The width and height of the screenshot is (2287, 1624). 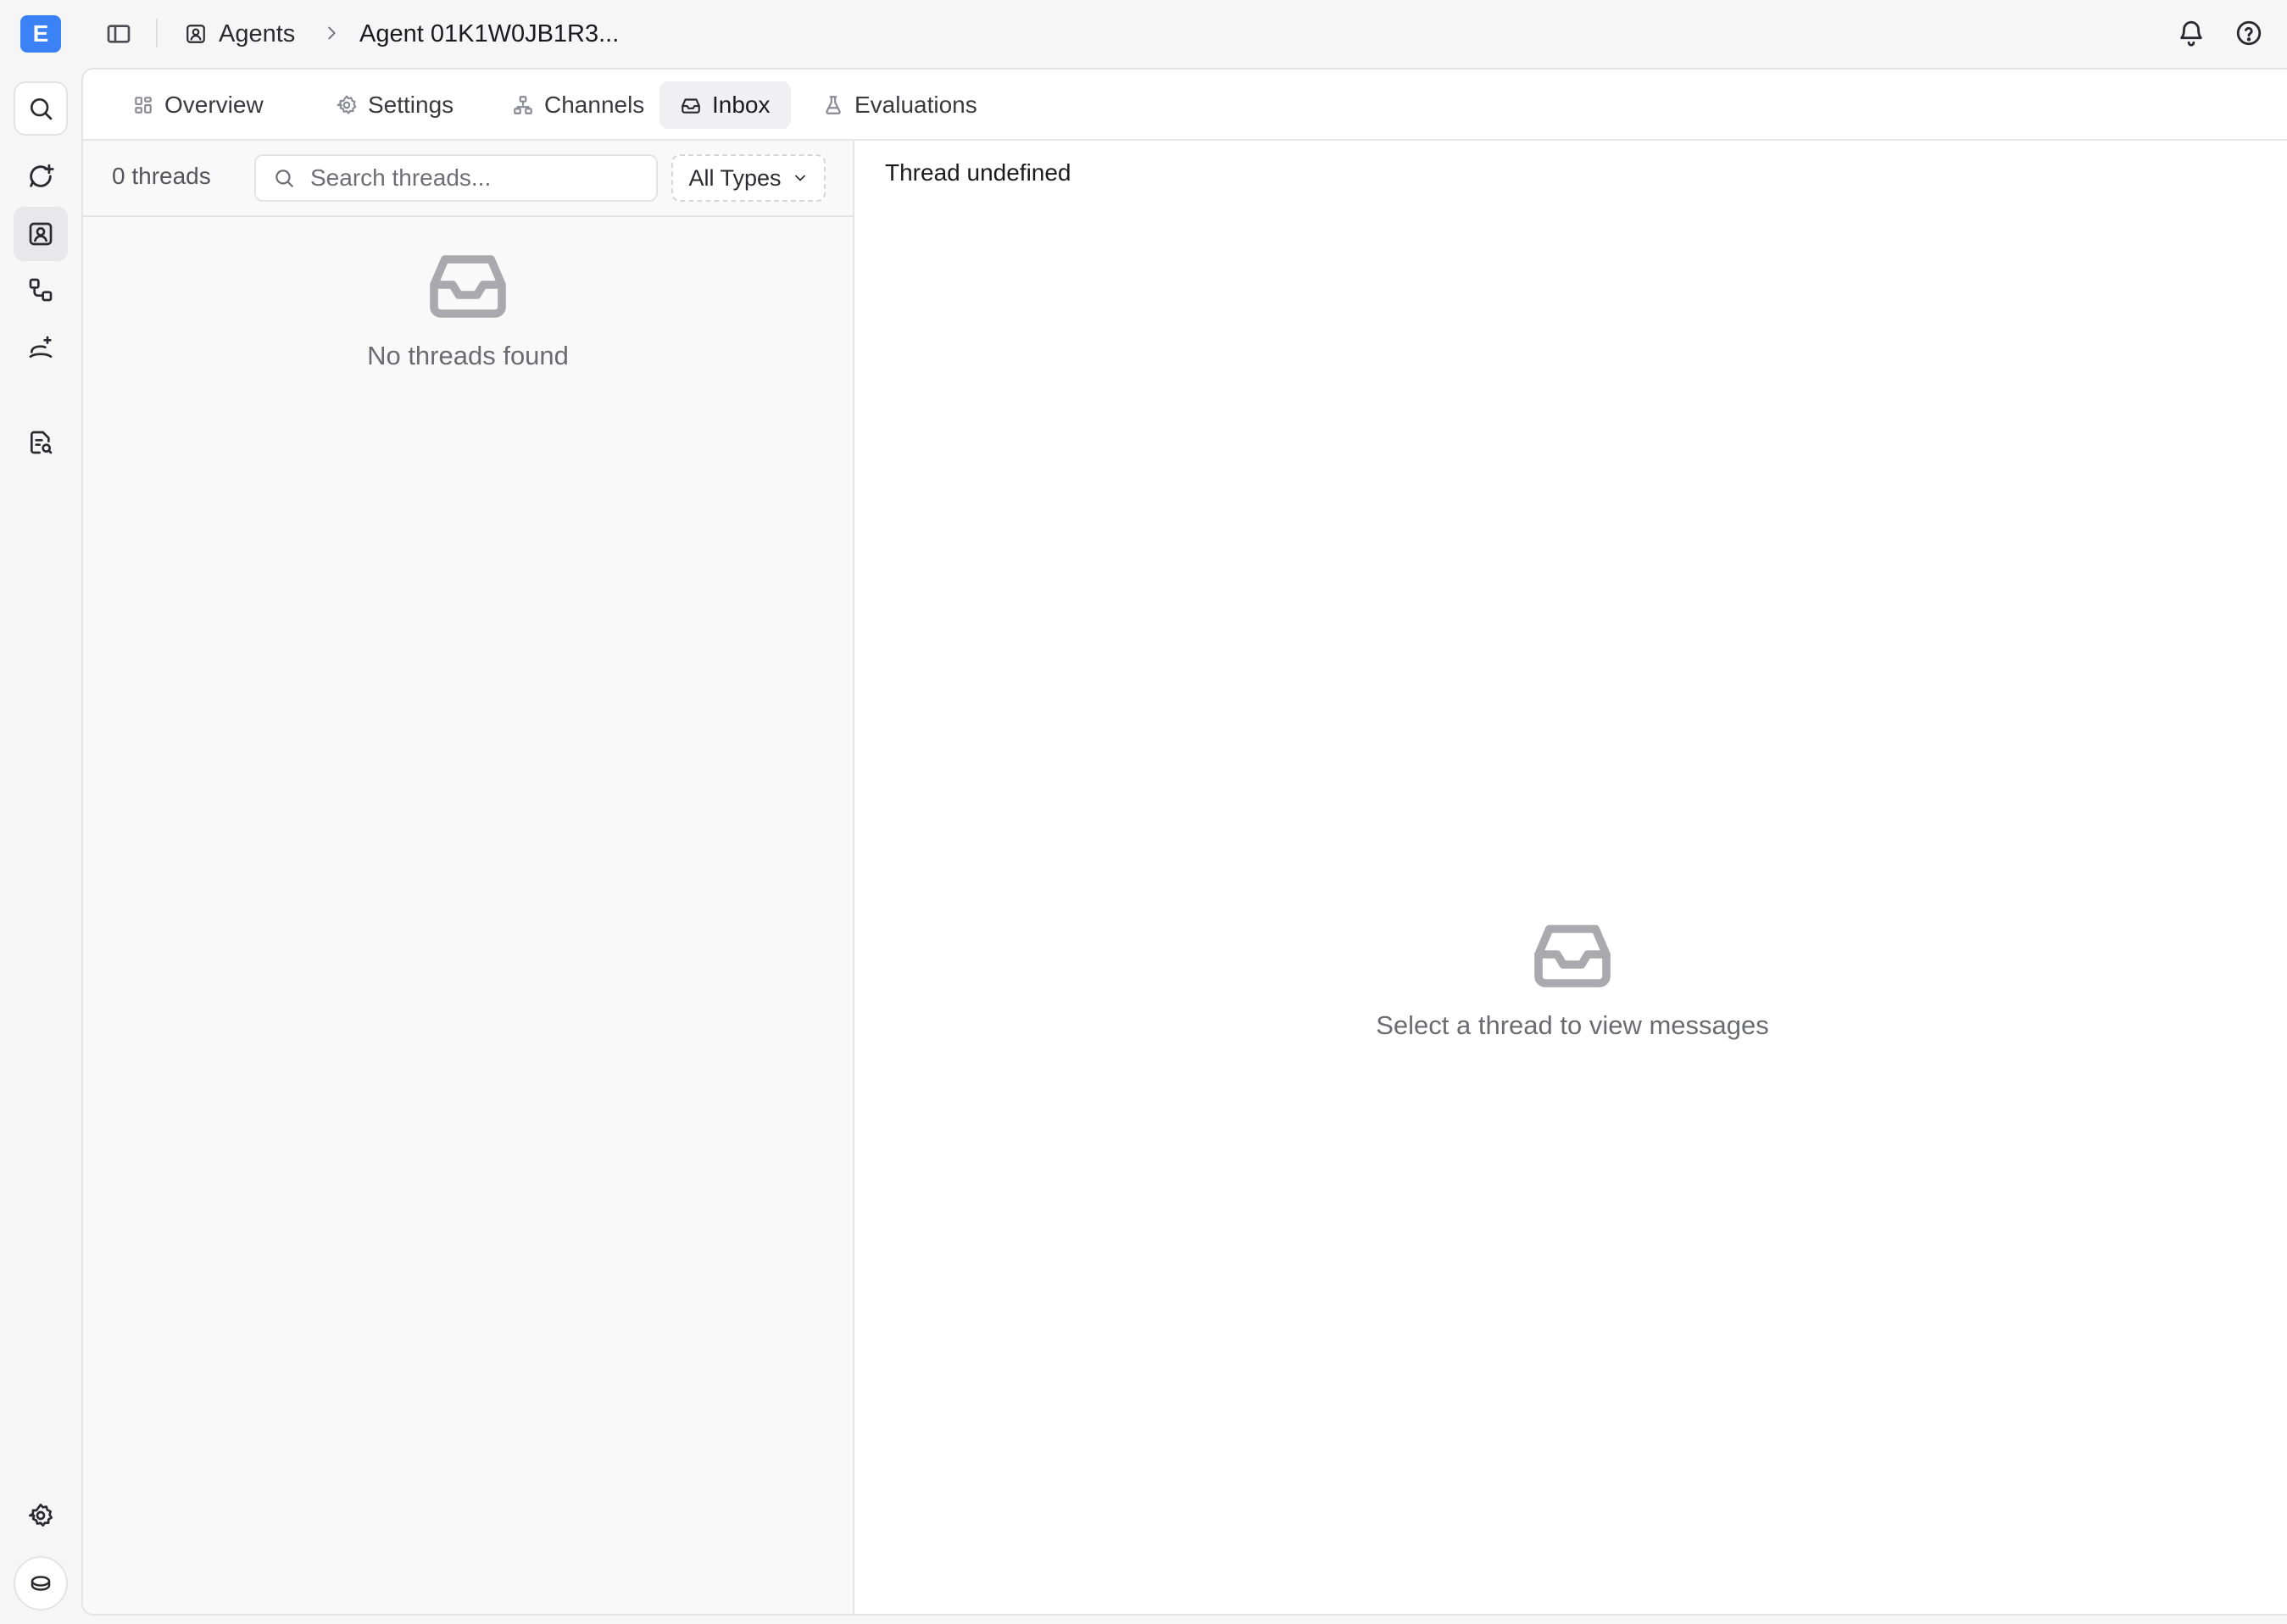 I want to click on rail-new-chat-button, so click(x=41, y=176).